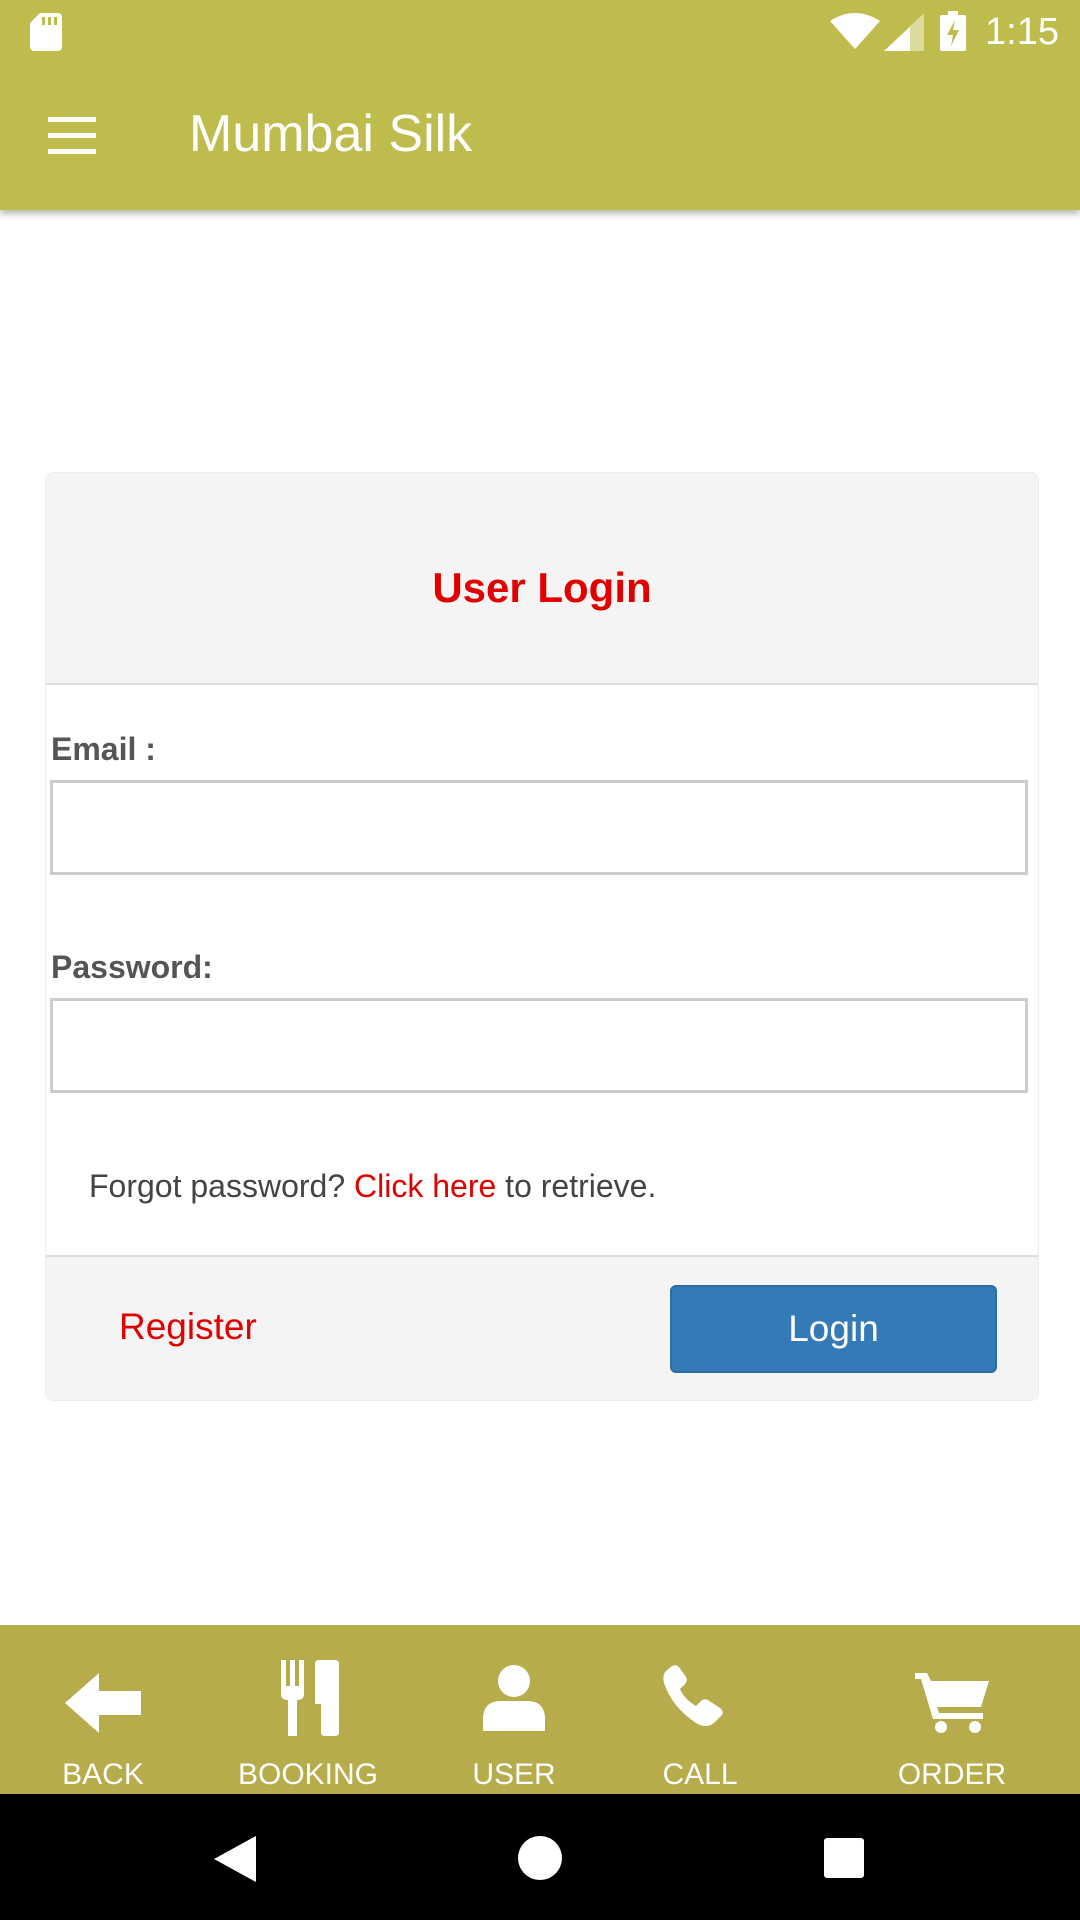 This screenshot has width=1080, height=1920. What do you see at coordinates (188, 1327) in the screenshot?
I see `register-link: Register` at bounding box center [188, 1327].